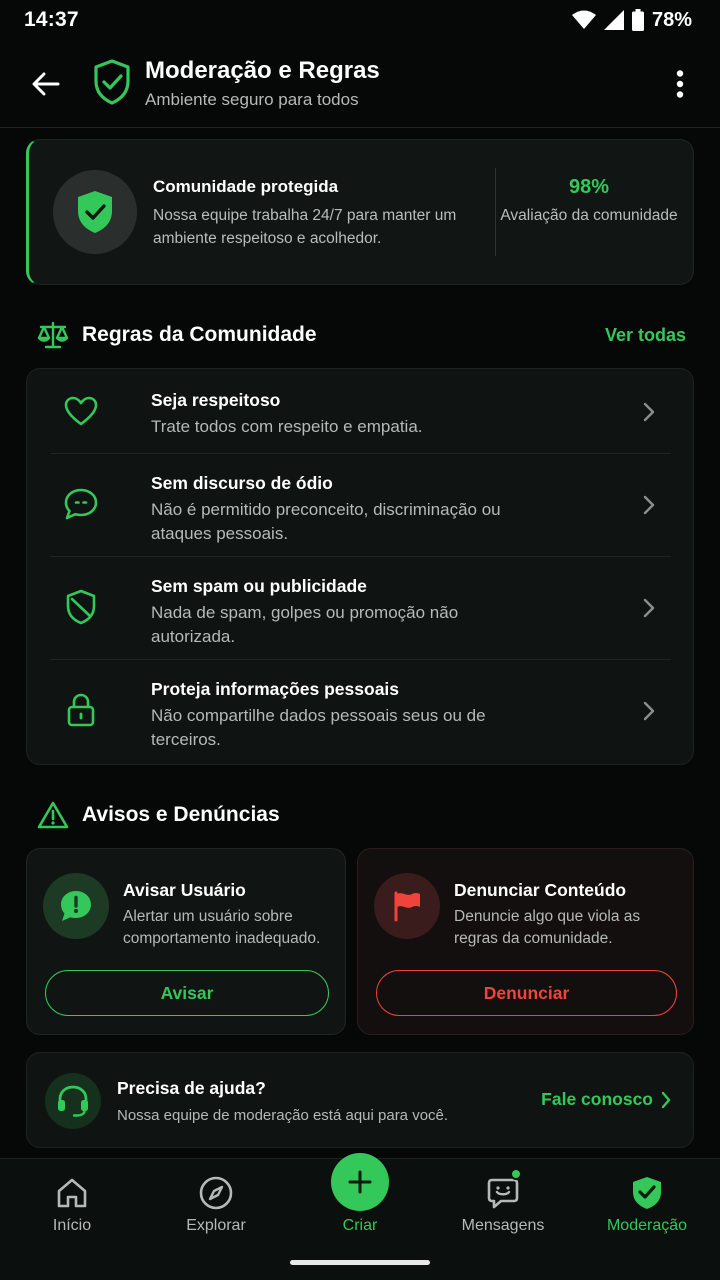 The width and height of the screenshot is (720, 1280). What do you see at coordinates (287, 426) in the screenshot?
I see `rule-description: Trate todos com respeito e empatia.` at bounding box center [287, 426].